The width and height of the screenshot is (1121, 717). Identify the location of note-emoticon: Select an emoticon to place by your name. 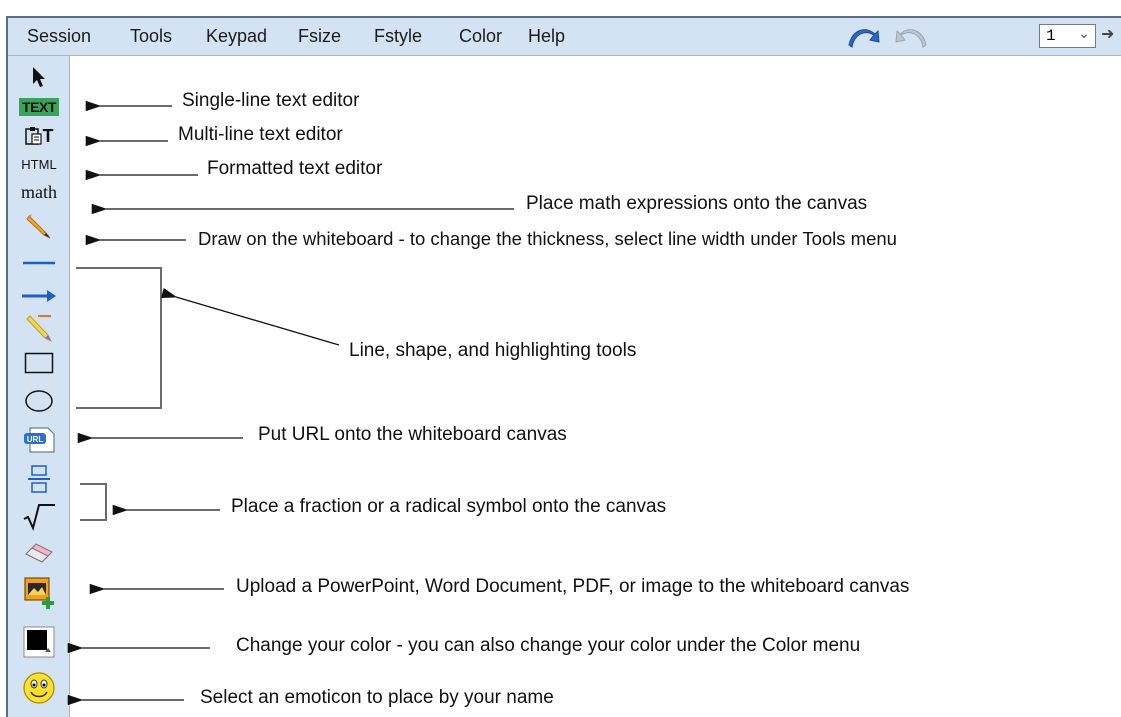
(377, 697).